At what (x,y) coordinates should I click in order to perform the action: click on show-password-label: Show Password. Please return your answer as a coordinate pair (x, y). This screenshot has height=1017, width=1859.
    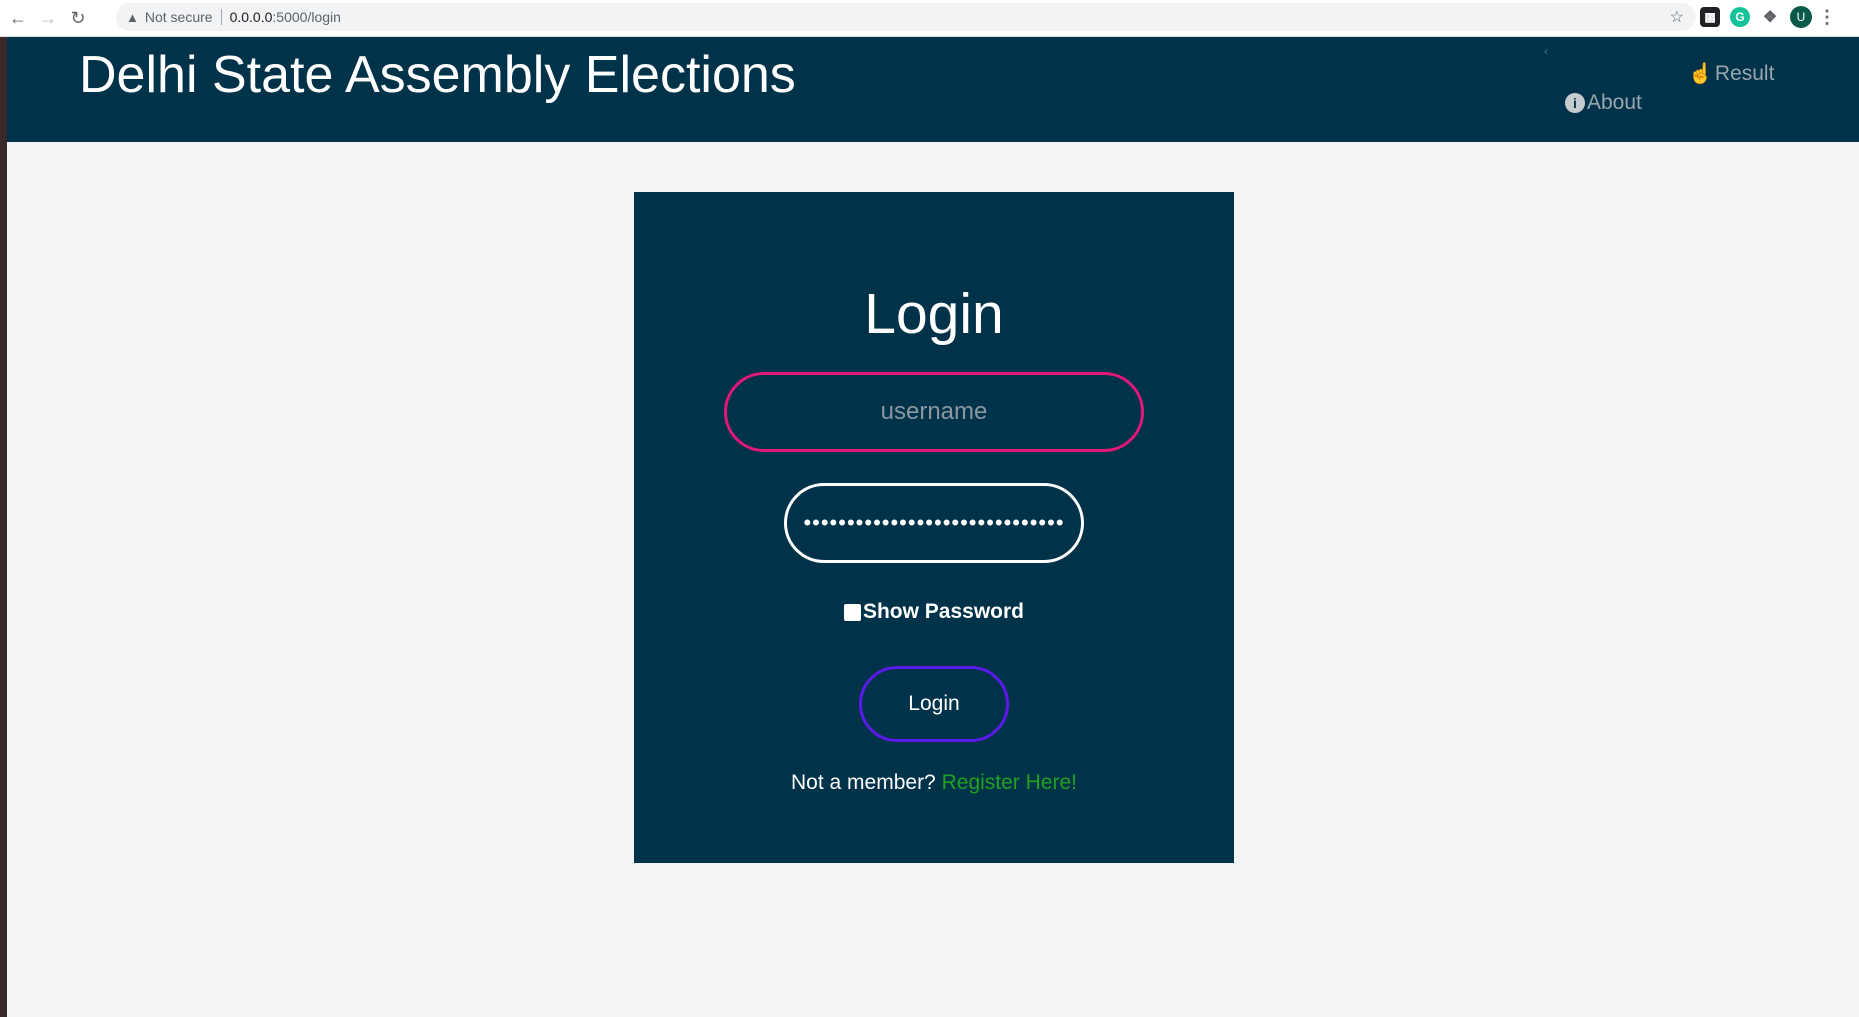
    Looking at the image, I should click on (943, 611).